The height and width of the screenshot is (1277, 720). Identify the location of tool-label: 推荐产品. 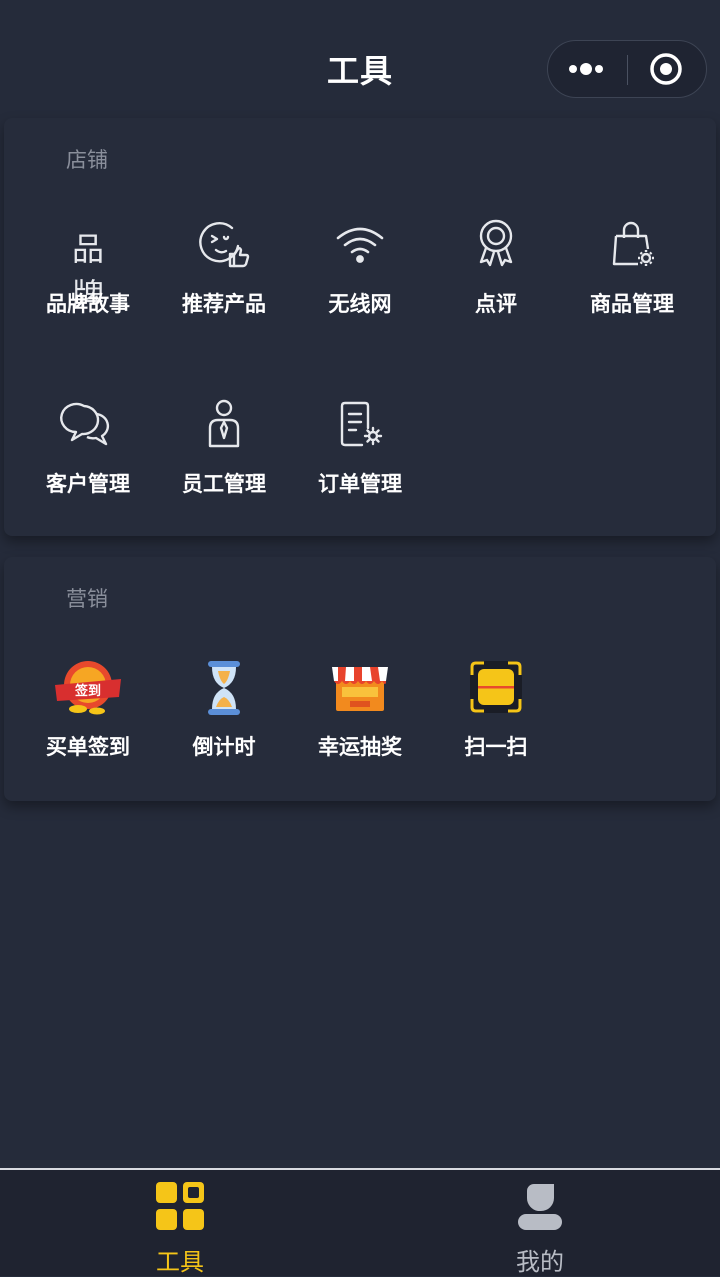
(224, 304).